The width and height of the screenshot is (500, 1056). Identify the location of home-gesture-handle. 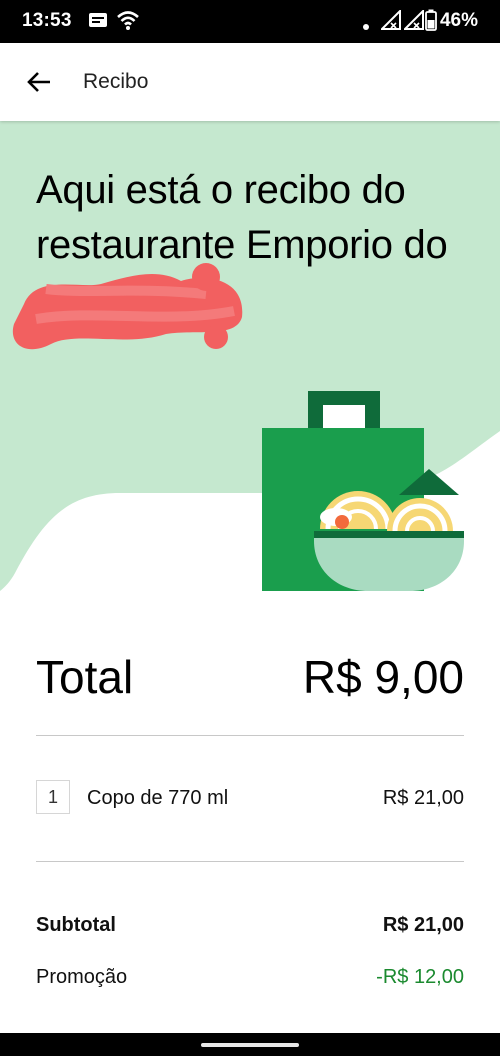
(250, 1045).